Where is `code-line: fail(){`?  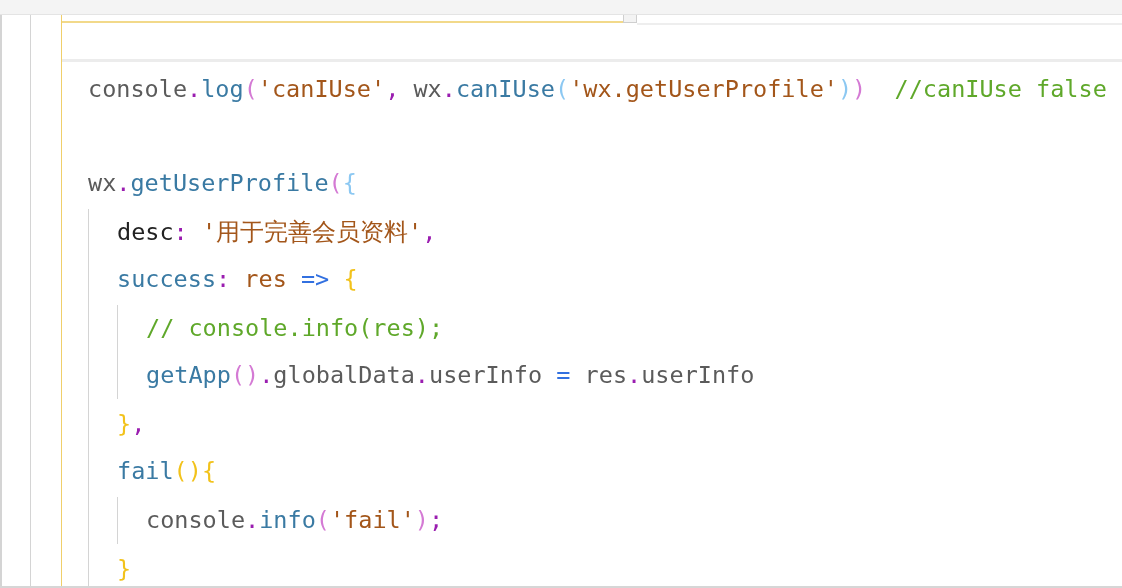 code-line: fail(){ is located at coordinates (167, 471).